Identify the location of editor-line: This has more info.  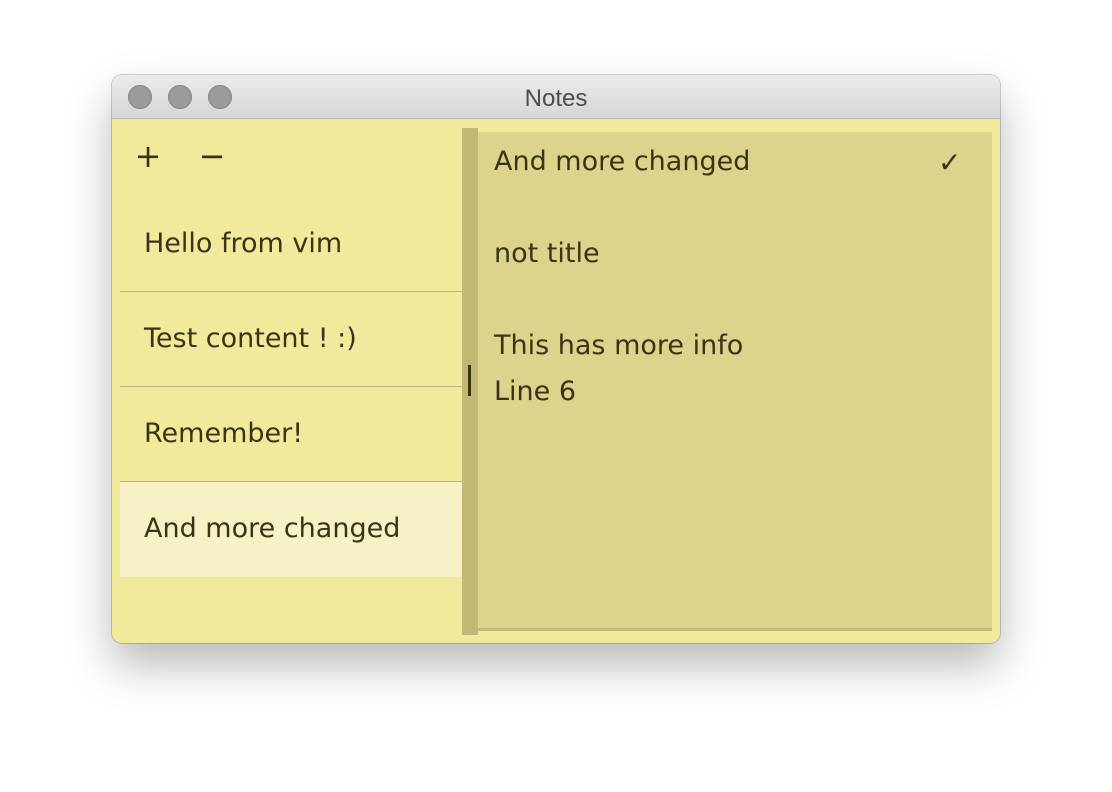
(619, 345).